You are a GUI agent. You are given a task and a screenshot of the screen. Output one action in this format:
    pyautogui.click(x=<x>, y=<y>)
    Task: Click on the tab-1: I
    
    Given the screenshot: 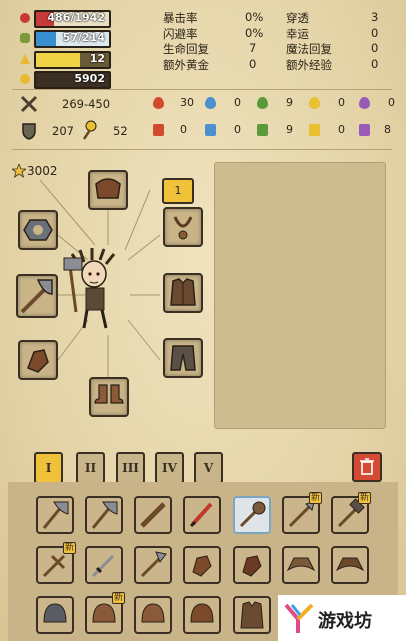 What is the action you would take?
    pyautogui.click(x=48, y=468)
    